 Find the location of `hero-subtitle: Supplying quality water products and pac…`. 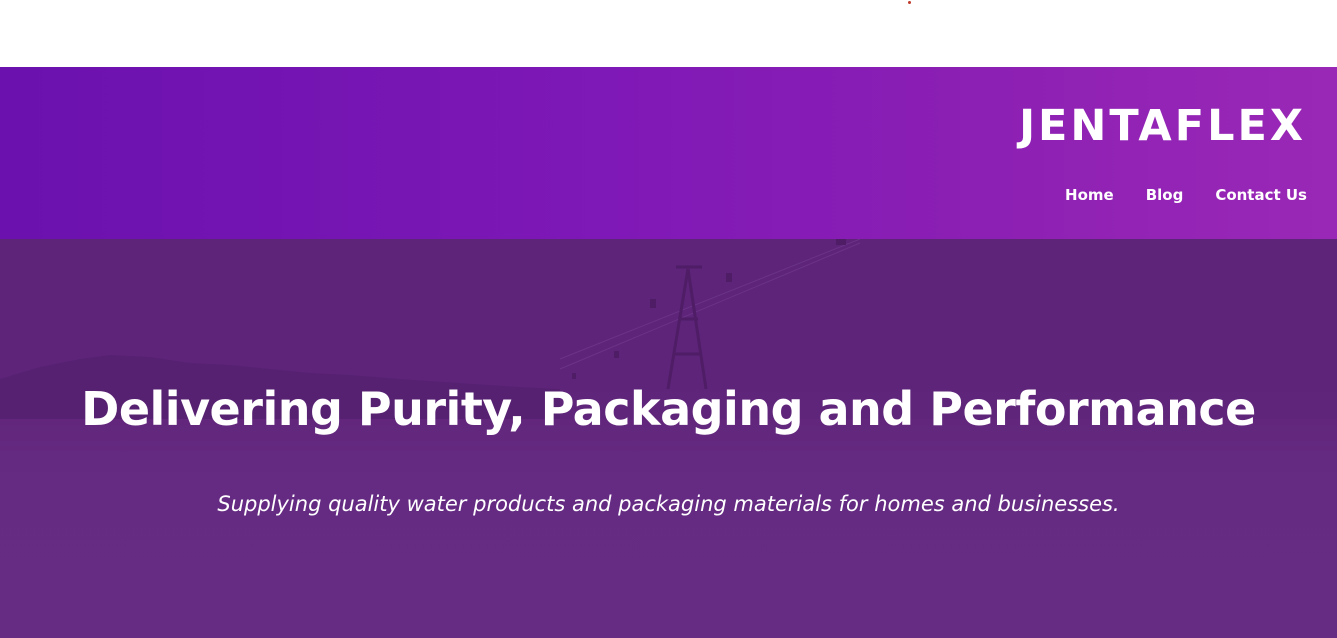

hero-subtitle: Supplying quality water products and pac… is located at coordinates (668, 504).